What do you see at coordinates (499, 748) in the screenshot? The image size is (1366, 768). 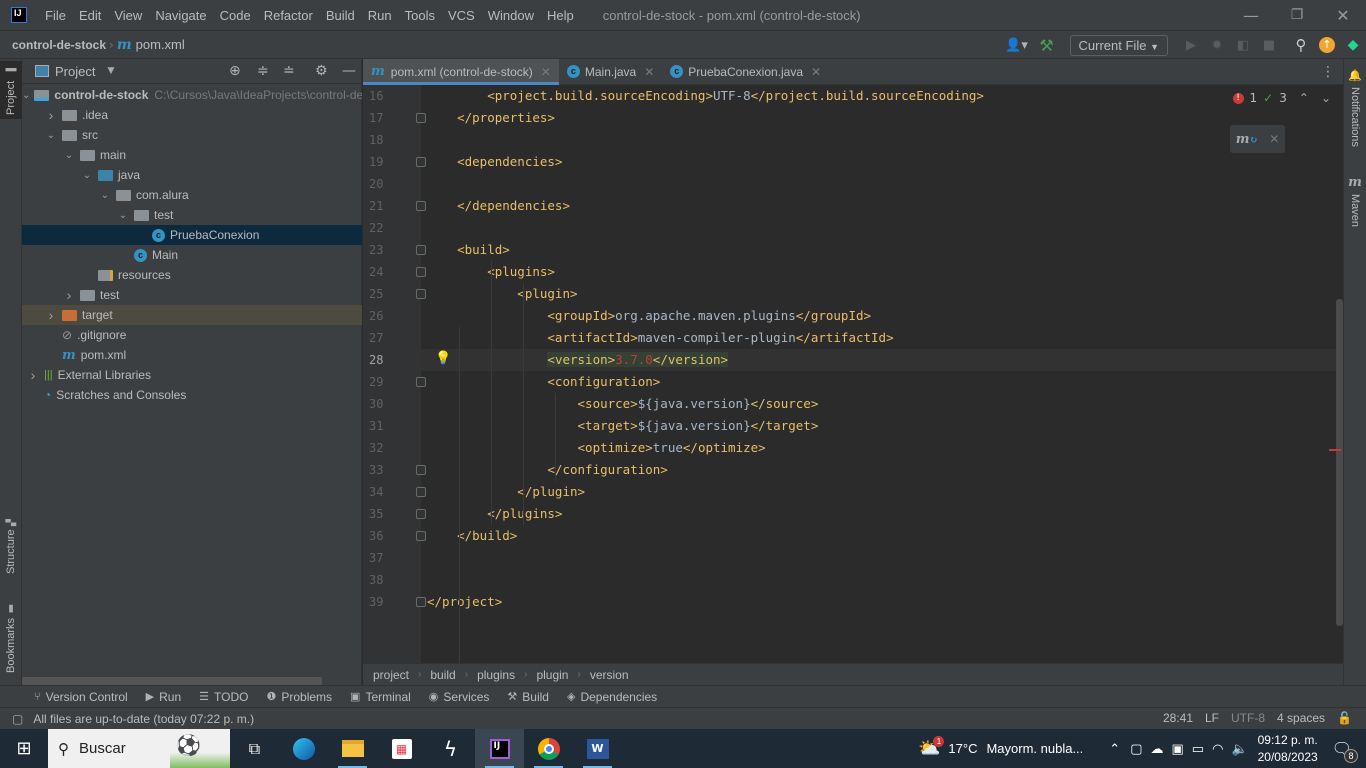 I see `intellij-taskbar-icon: IJ` at bounding box center [499, 748].